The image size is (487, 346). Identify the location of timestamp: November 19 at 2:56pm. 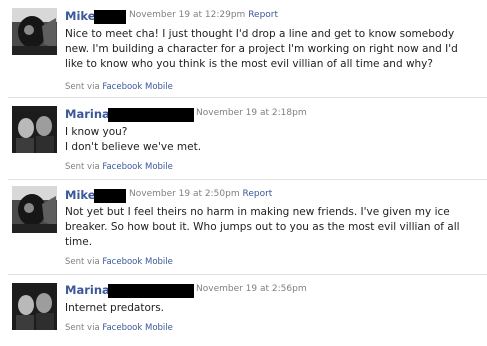
(251, 289).